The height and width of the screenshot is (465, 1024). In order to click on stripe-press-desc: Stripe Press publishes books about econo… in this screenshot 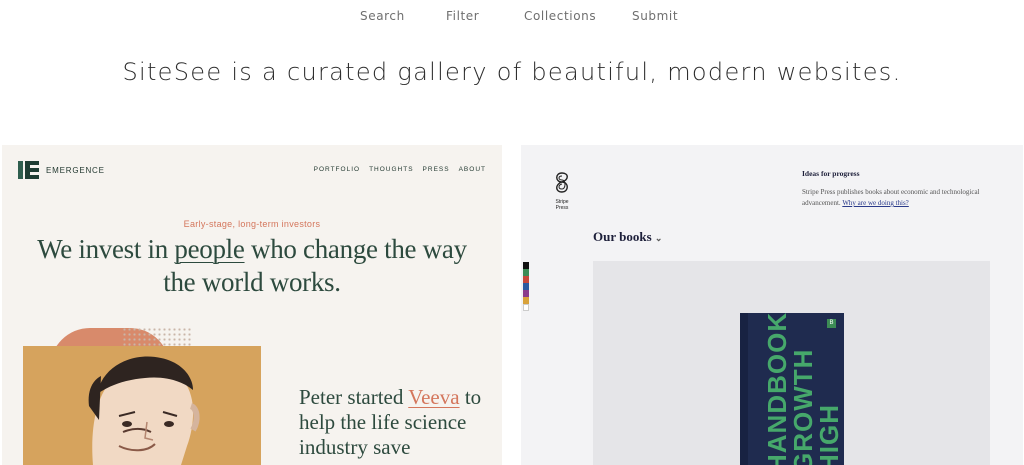, I will do `click(897, 198)`.